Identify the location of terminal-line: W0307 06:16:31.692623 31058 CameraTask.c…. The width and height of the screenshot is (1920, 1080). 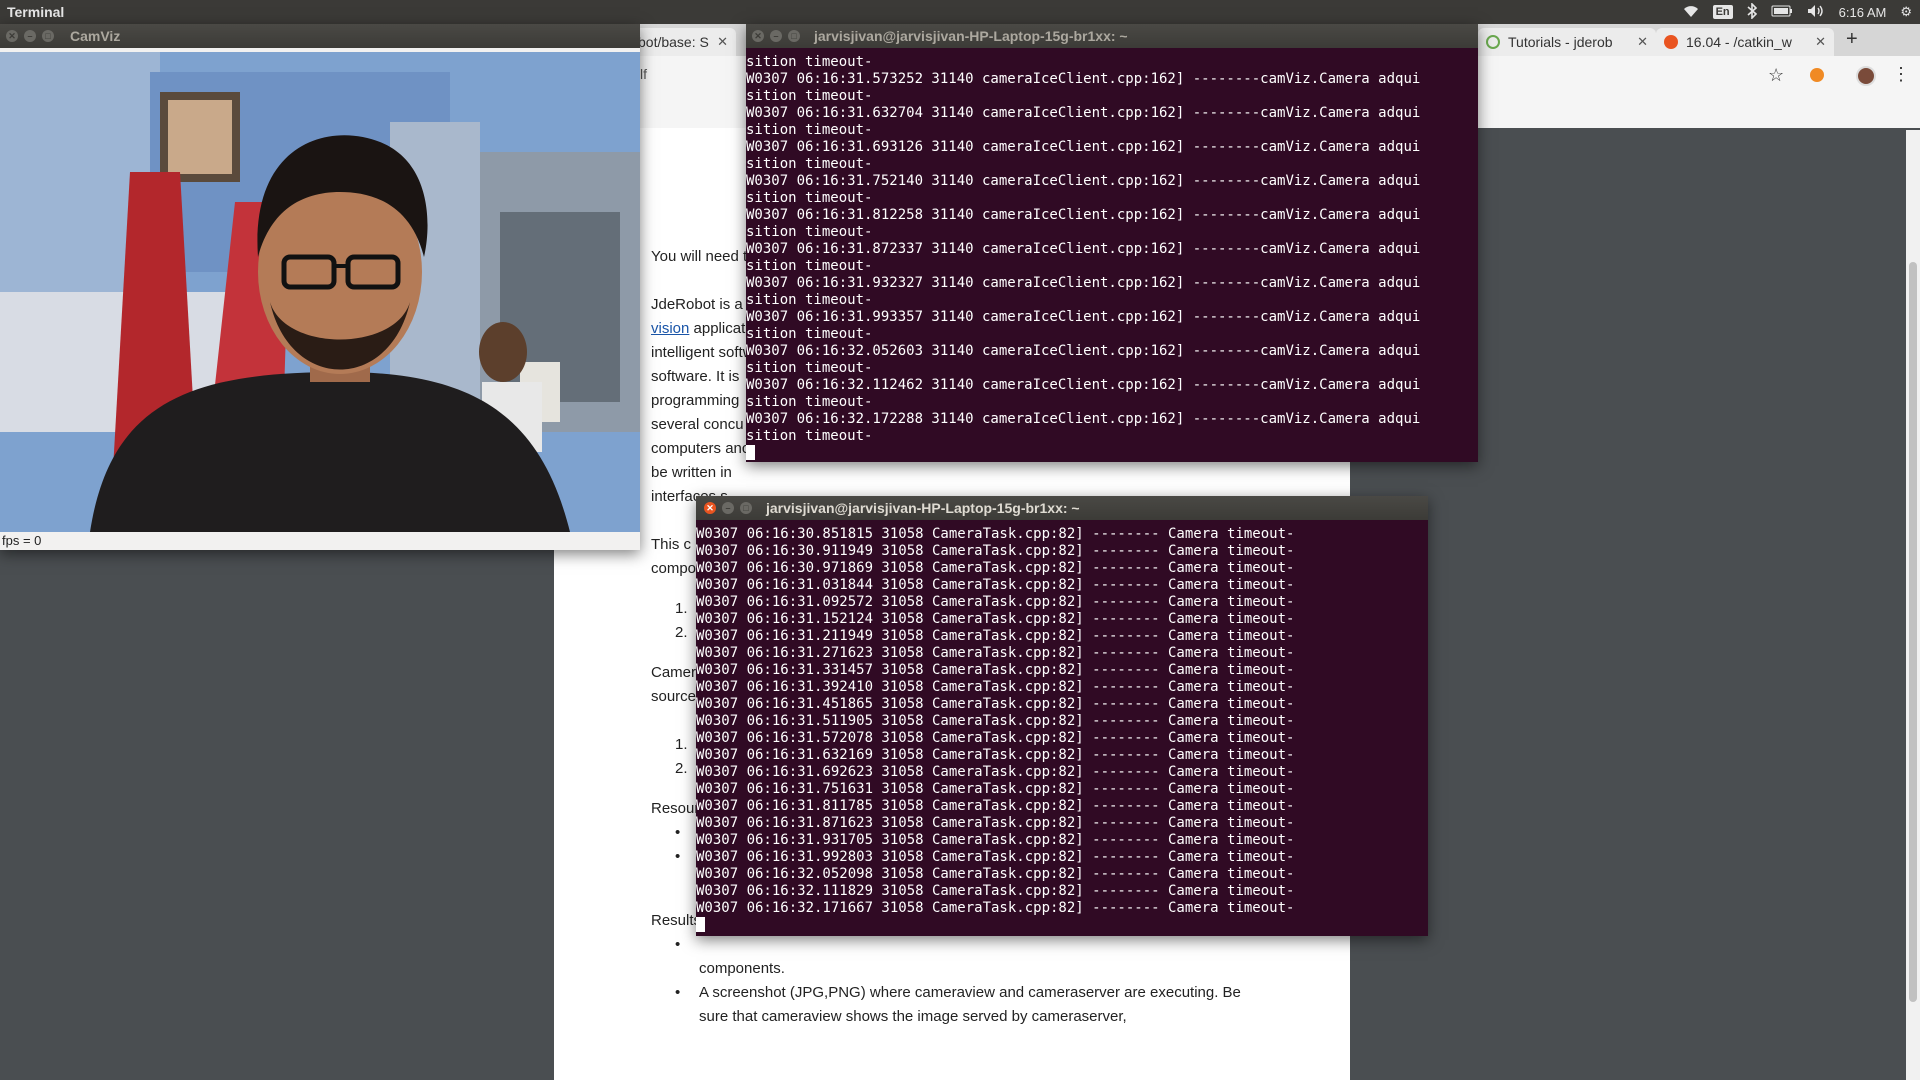
(995, 772).